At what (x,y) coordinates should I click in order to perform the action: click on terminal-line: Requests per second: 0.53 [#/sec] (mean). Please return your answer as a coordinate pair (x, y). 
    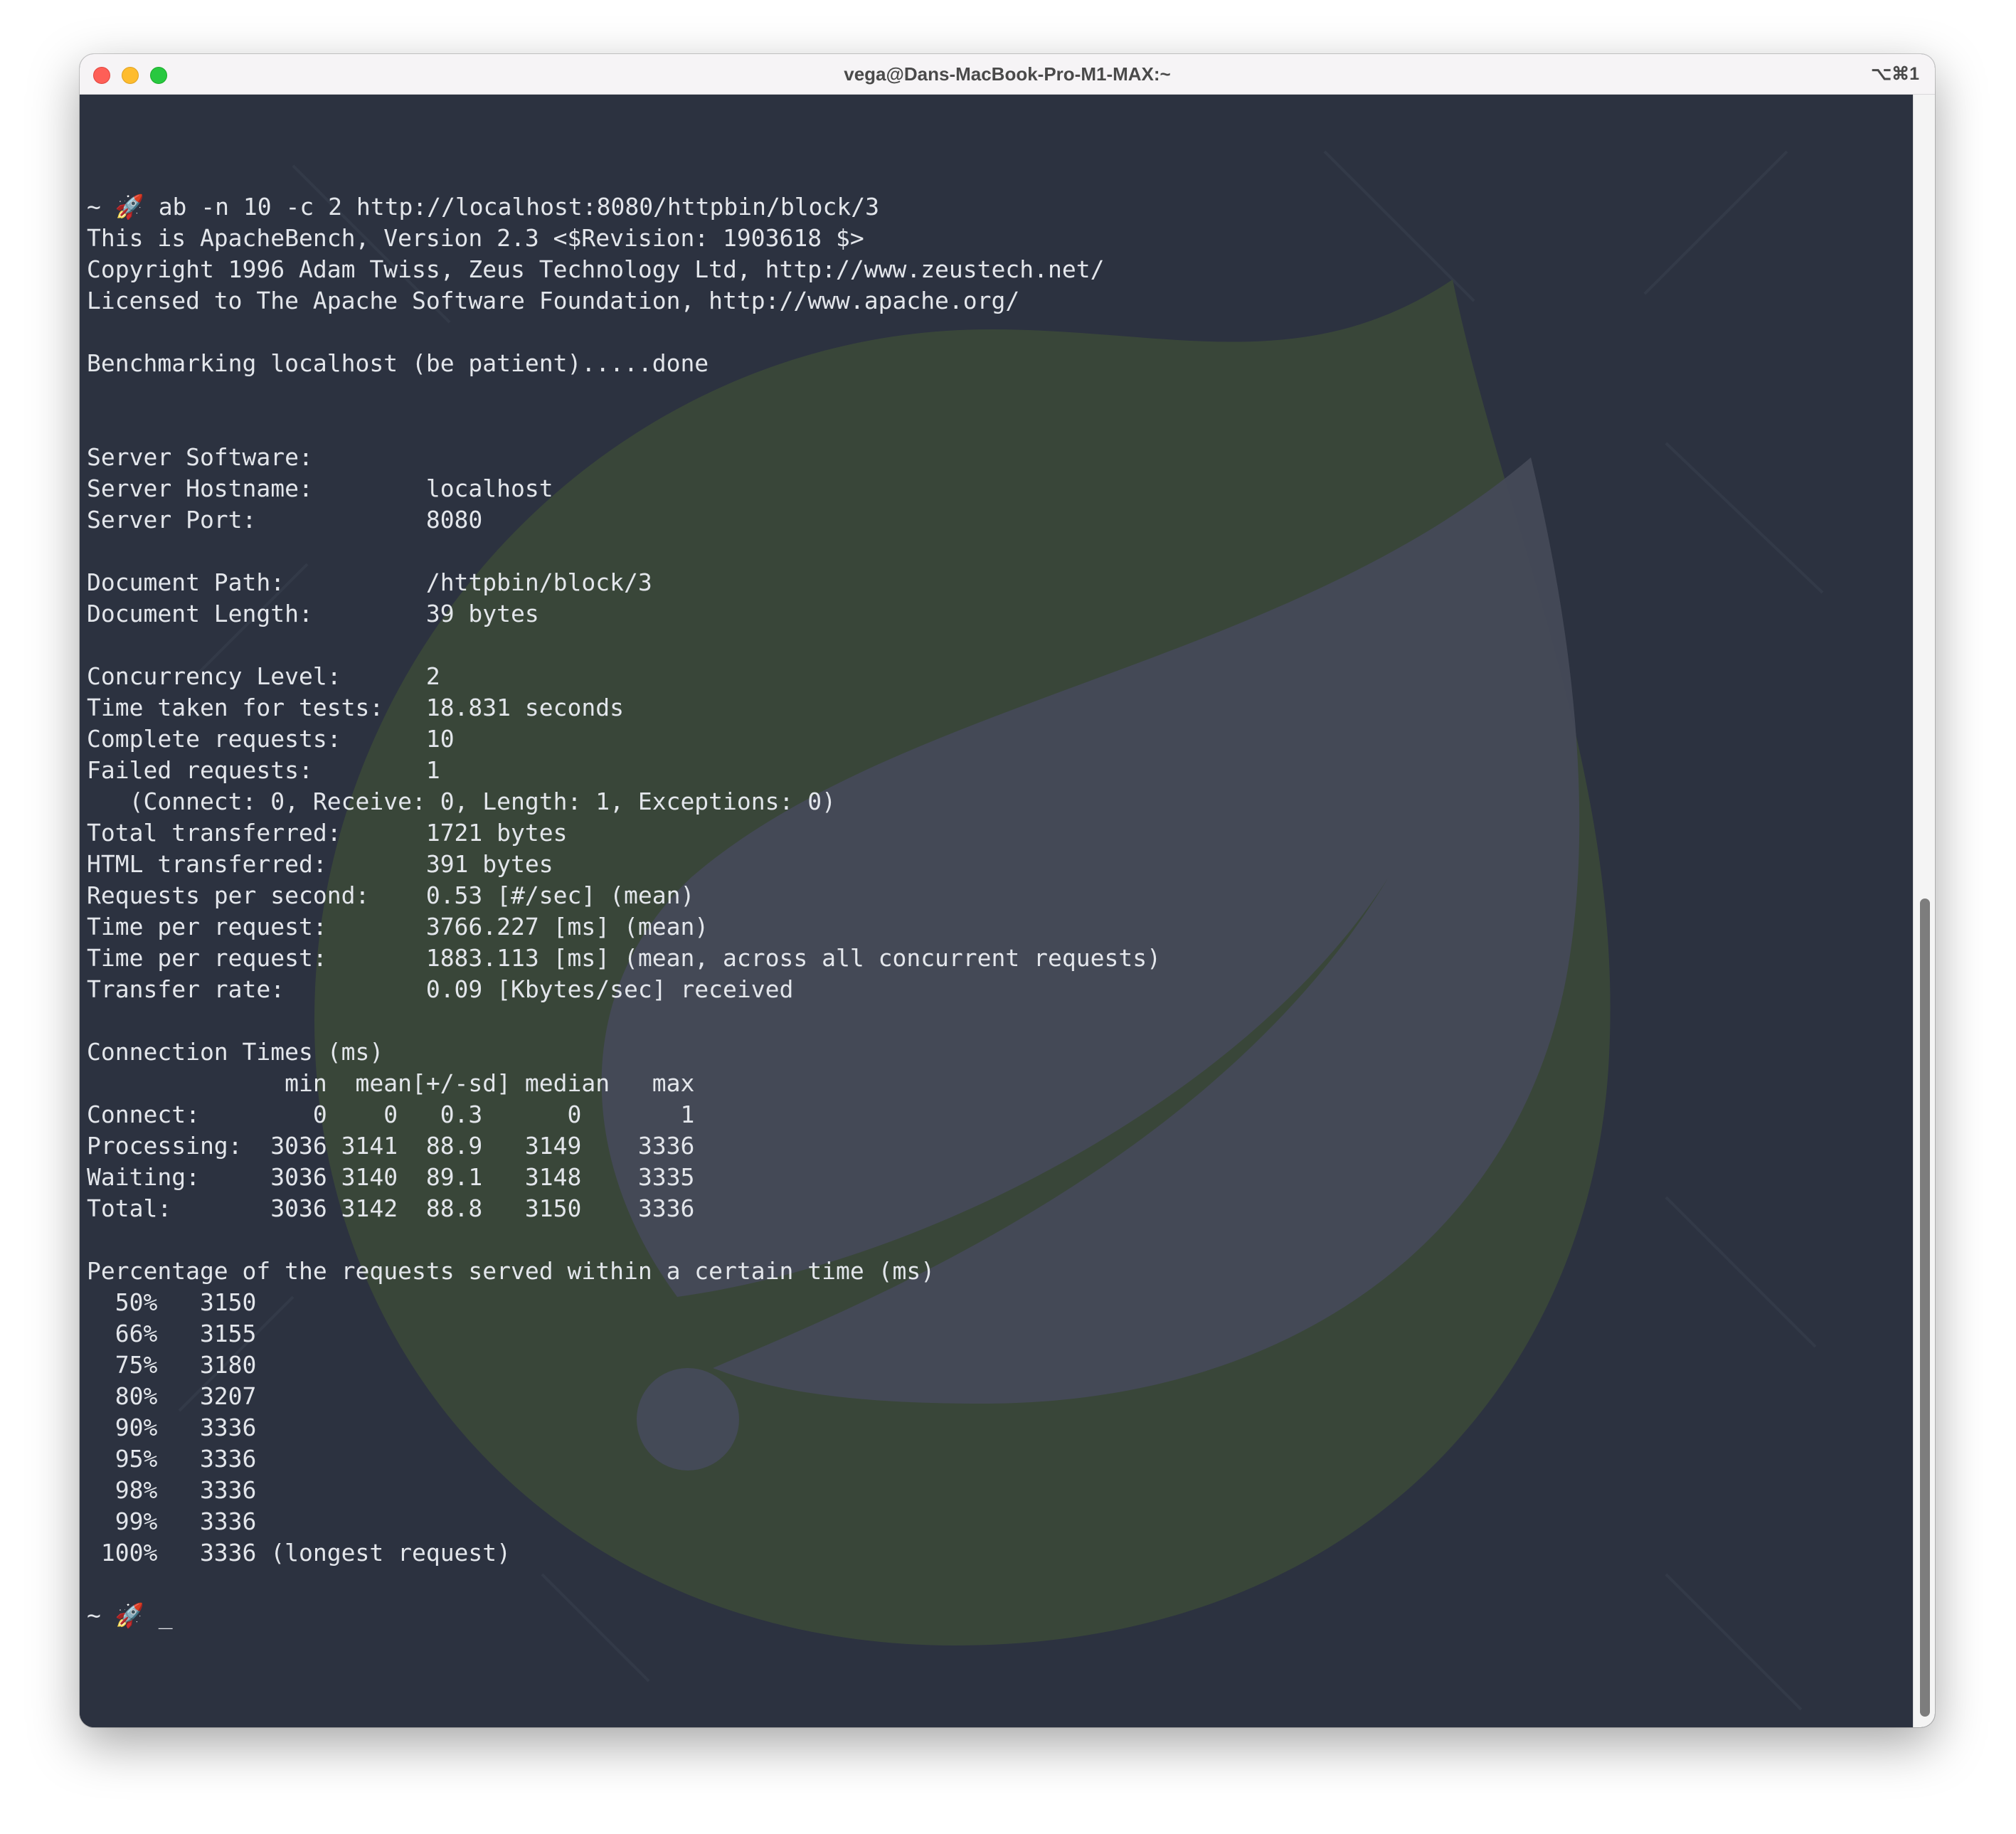
    Looking at the image, I should click on (391, 895).